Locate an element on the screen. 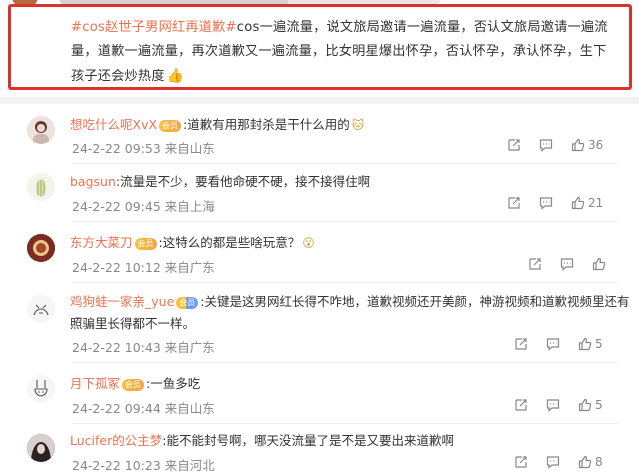 This screenshot has width=639, height=474. comment-line: 月下孤冢 会员:一鱼多吃 is located at coordinates (135, 384).